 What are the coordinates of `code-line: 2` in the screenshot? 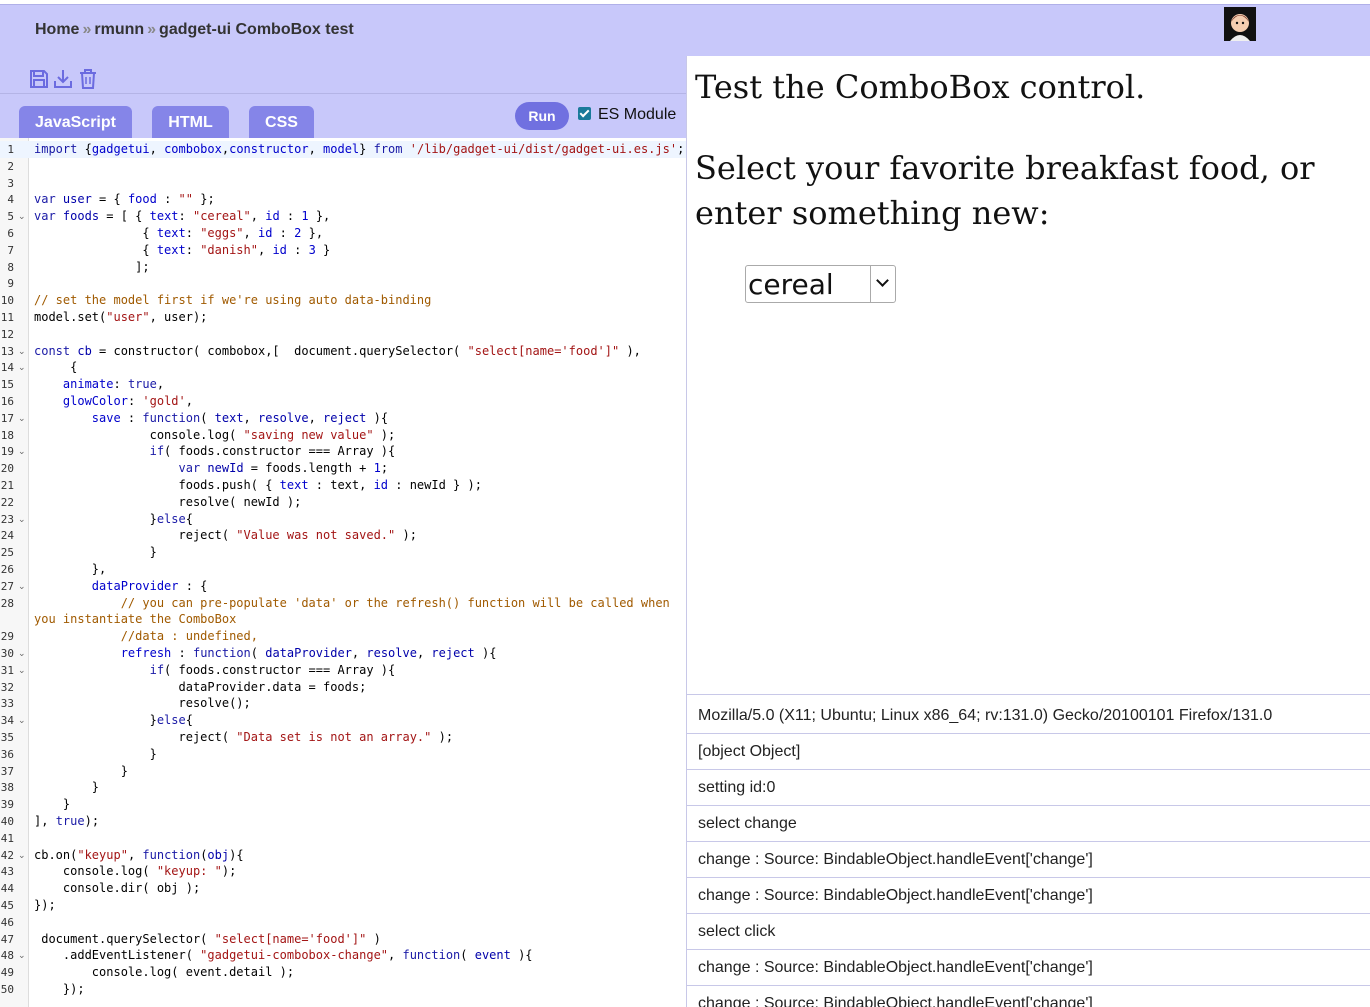 It's located at (343, 166).